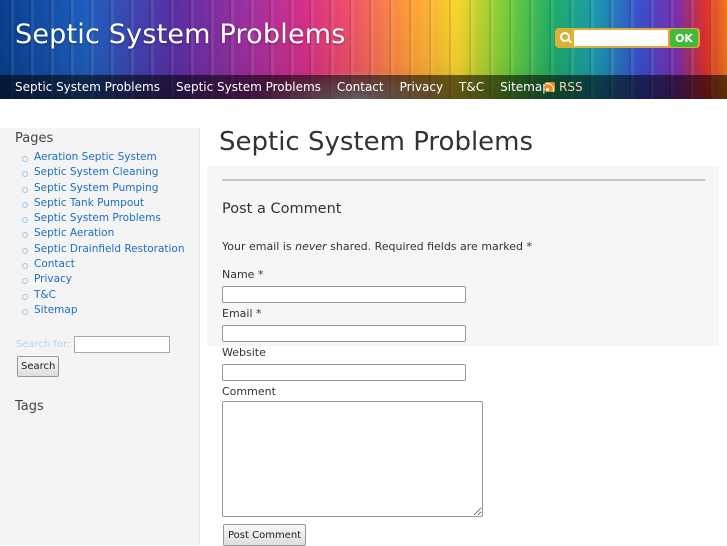 The height and width of the screenshot is (546, 727). What do you see at coordinates (34, 138) in the screenshot?
I see `pages-heading: Pages` at bounding box center [34, 138].